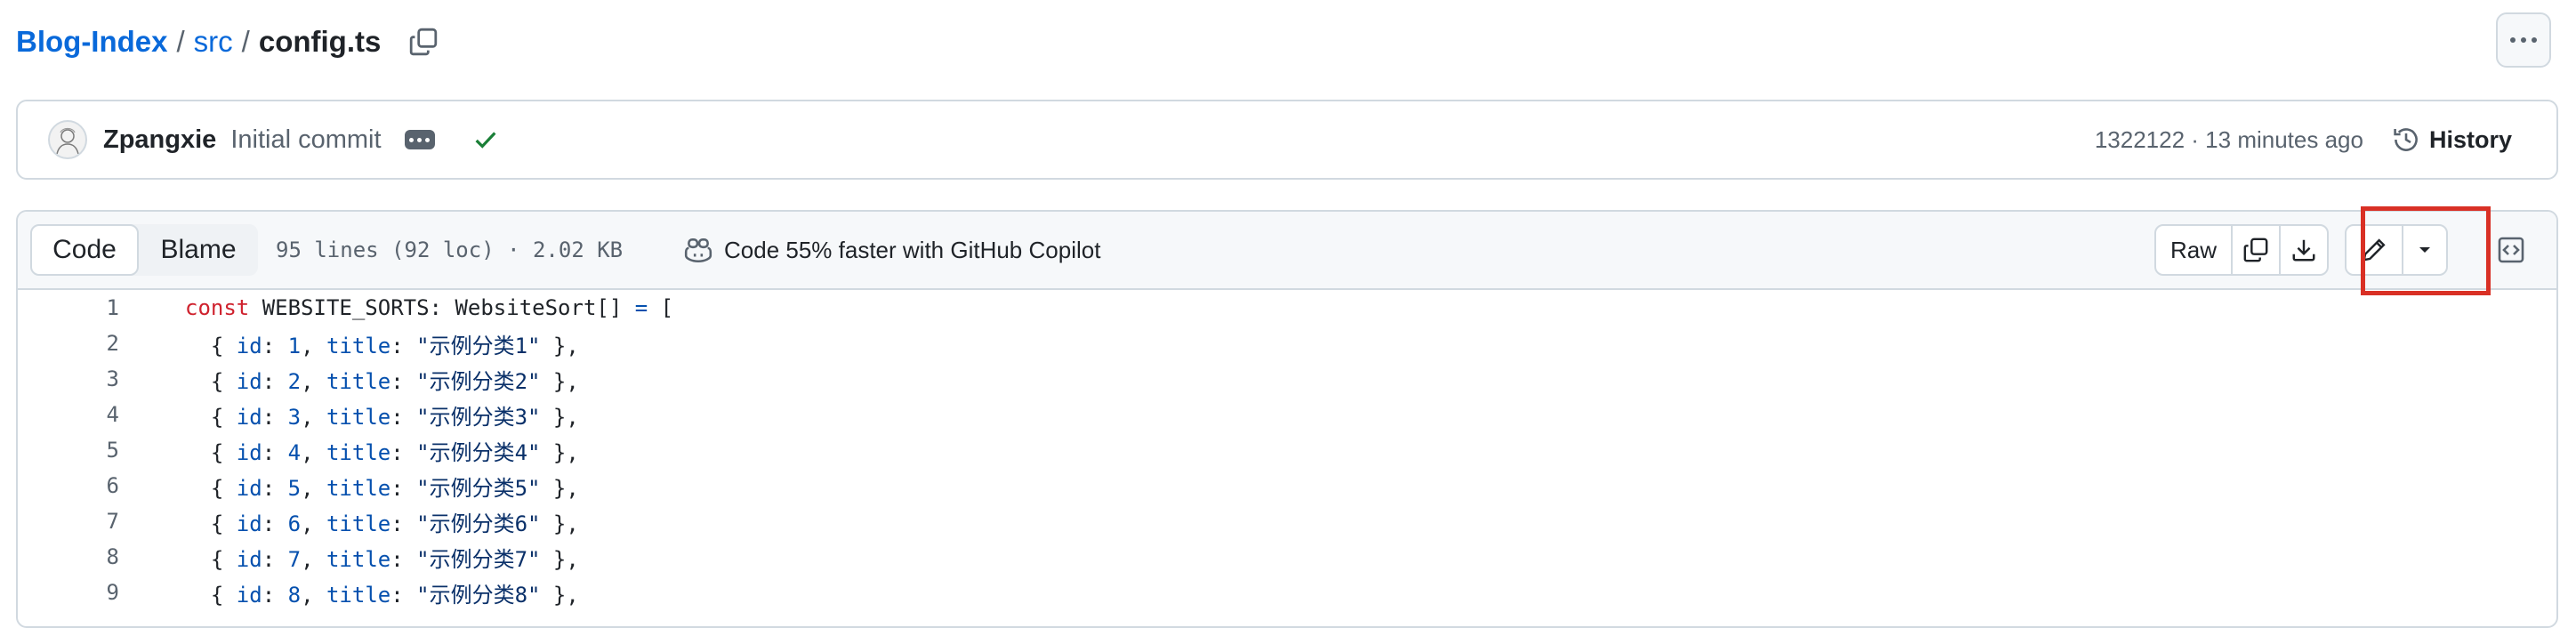 This screenshot has height=628, width=2576. What do you see at coordinates (2470, 139) in the screenshot?
I see `history-label: History` at bounding box center [2470, 139].